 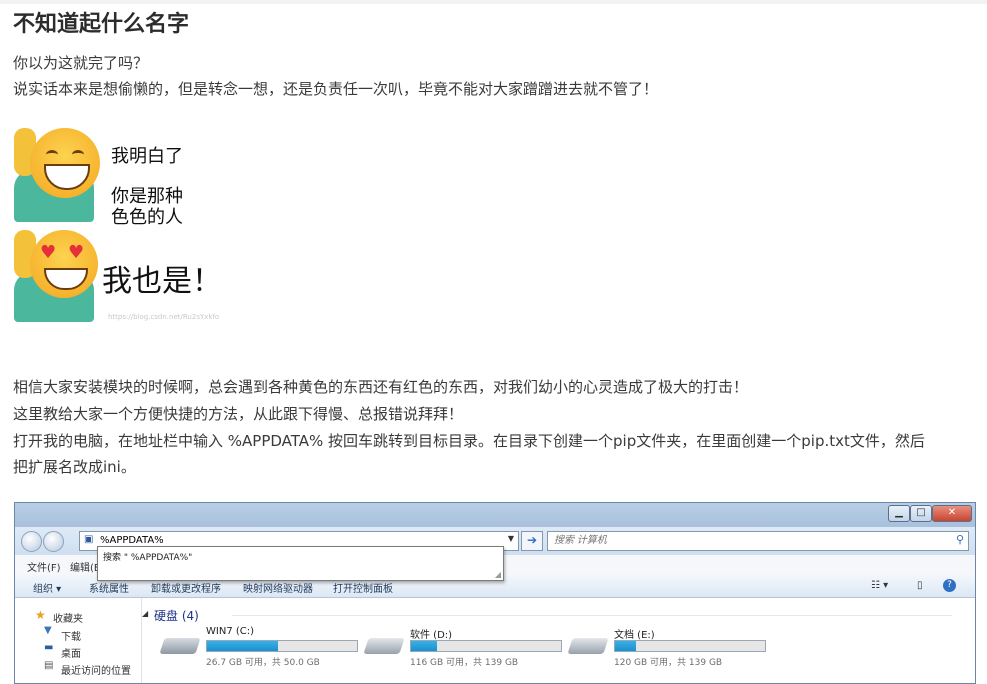 What do you see at coordinates (592, 615) in the screenshot?
I see `section-divider` at bounding box center [592, 615].